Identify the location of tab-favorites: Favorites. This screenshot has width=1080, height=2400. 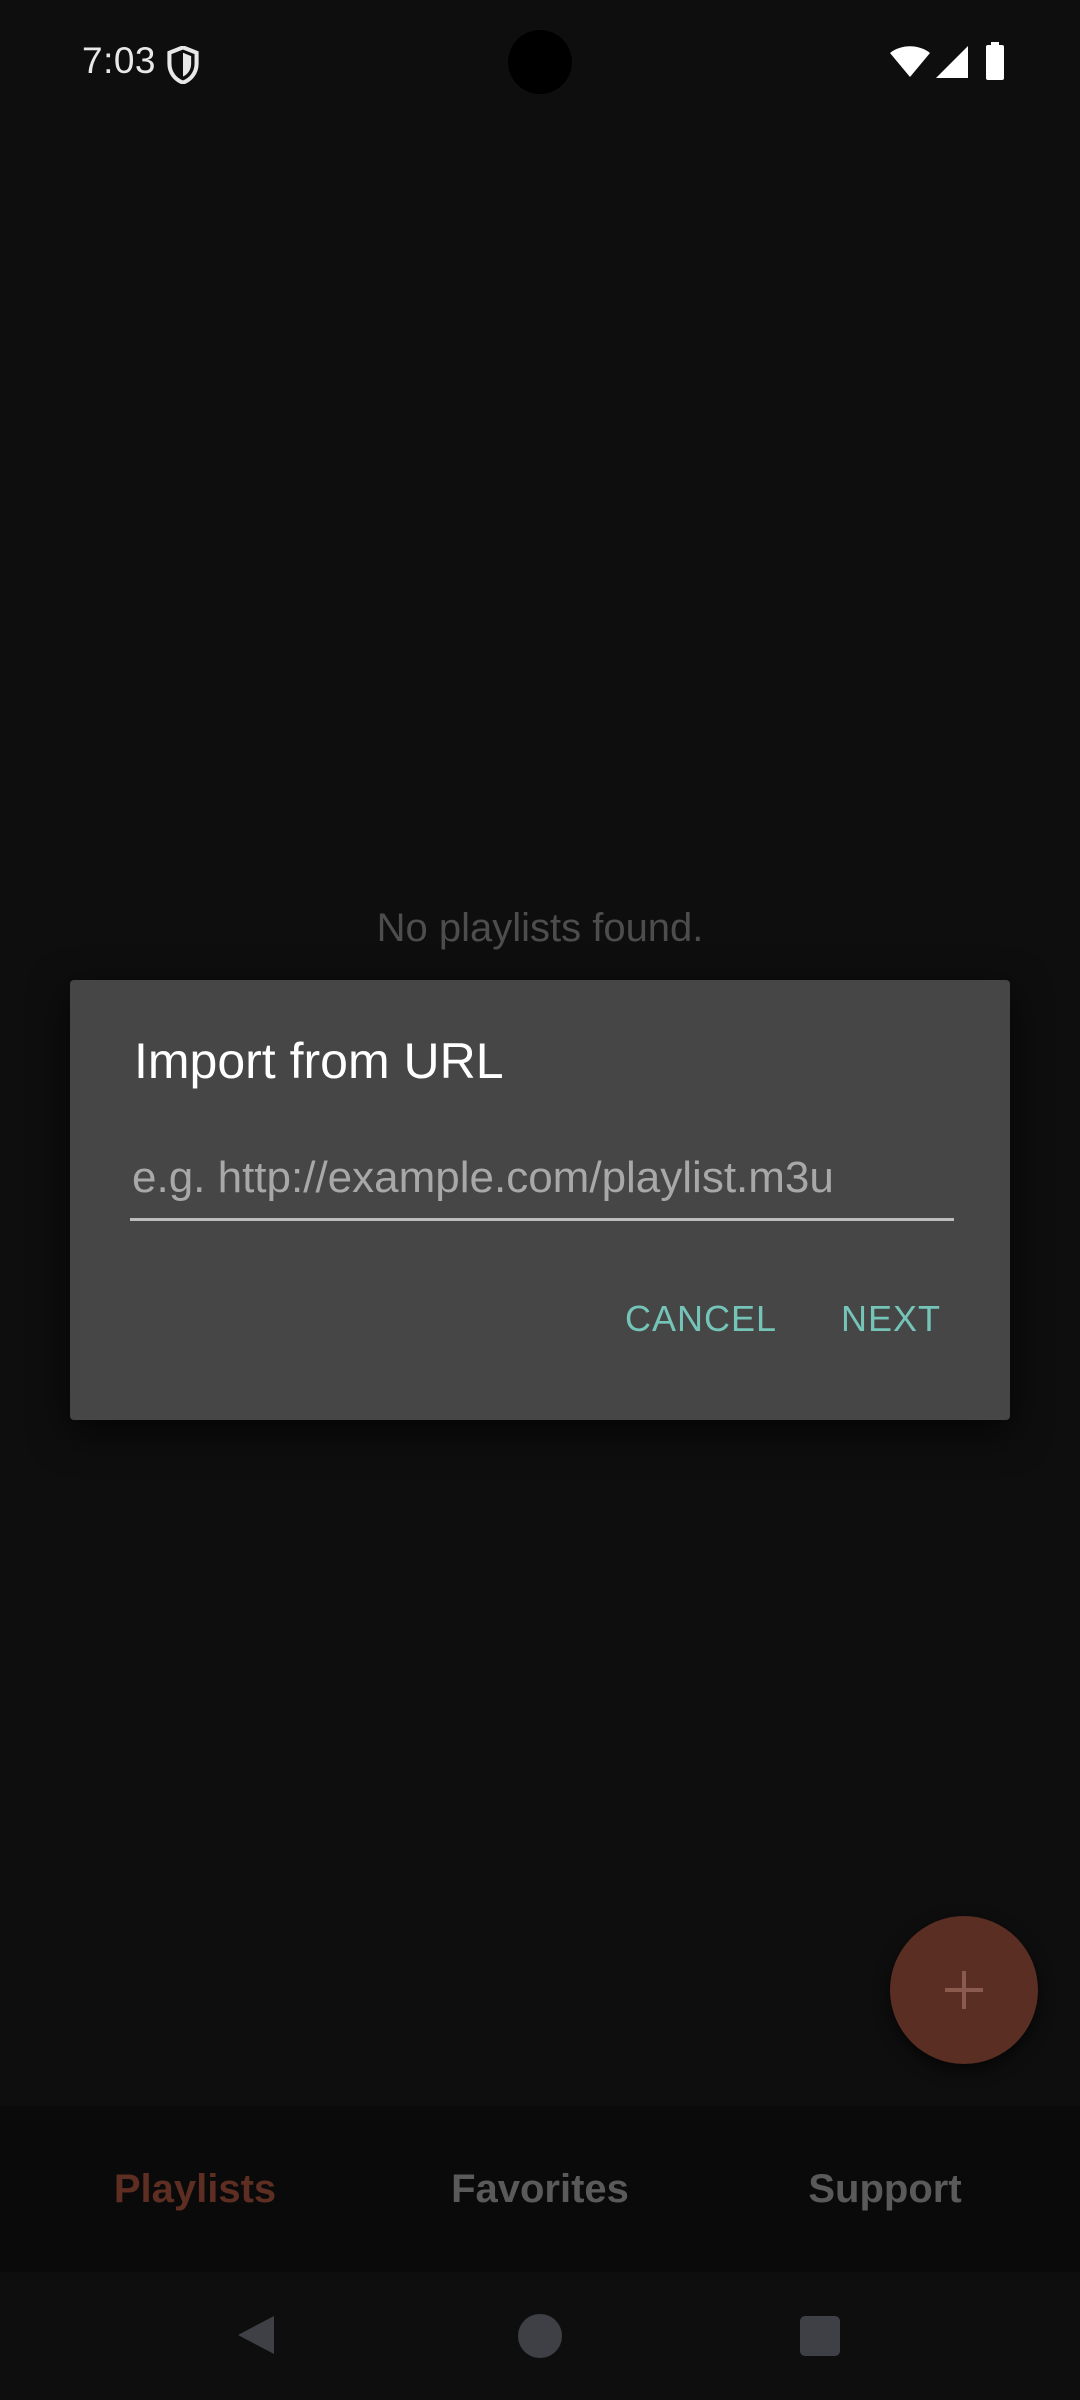
(540, 2189).